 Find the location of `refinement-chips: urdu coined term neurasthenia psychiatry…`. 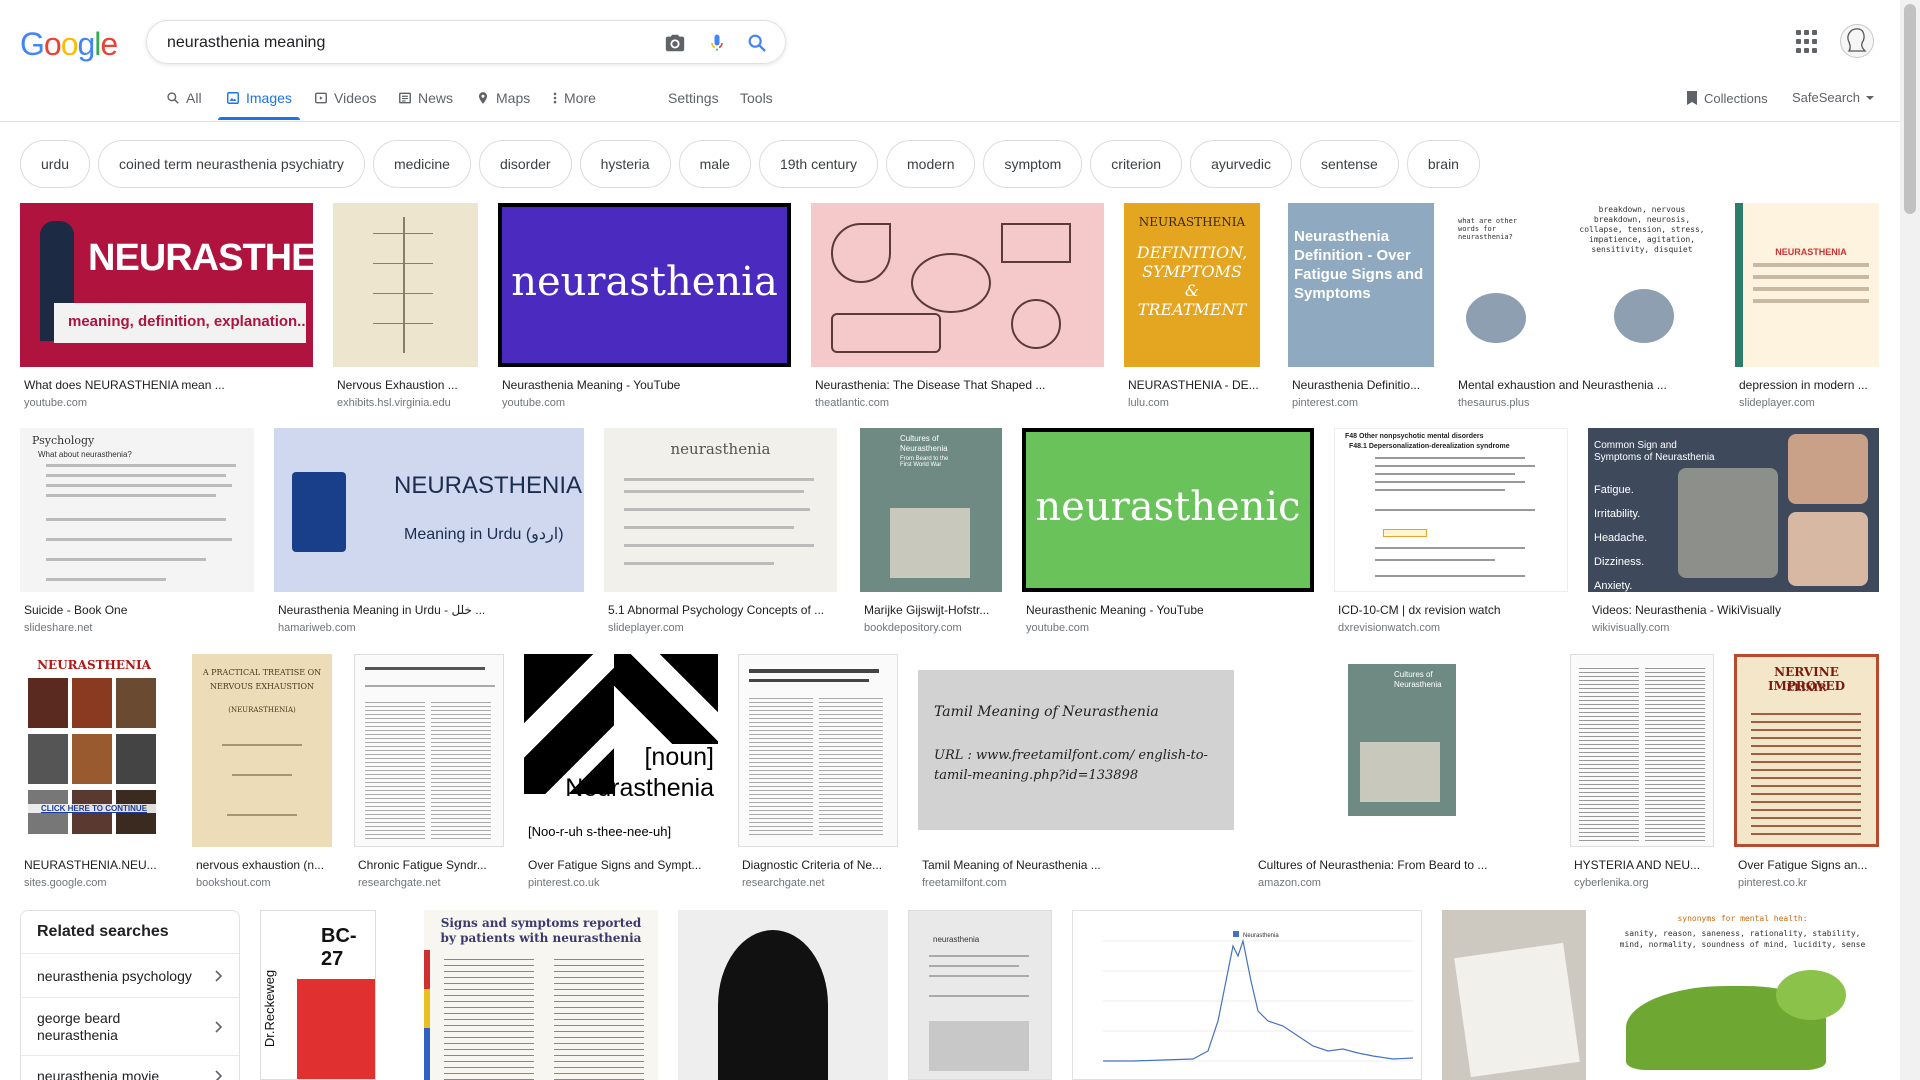

refinement-chips: urdu coined term neurasthenia psychiatry… is located at coordinates (750, 164).